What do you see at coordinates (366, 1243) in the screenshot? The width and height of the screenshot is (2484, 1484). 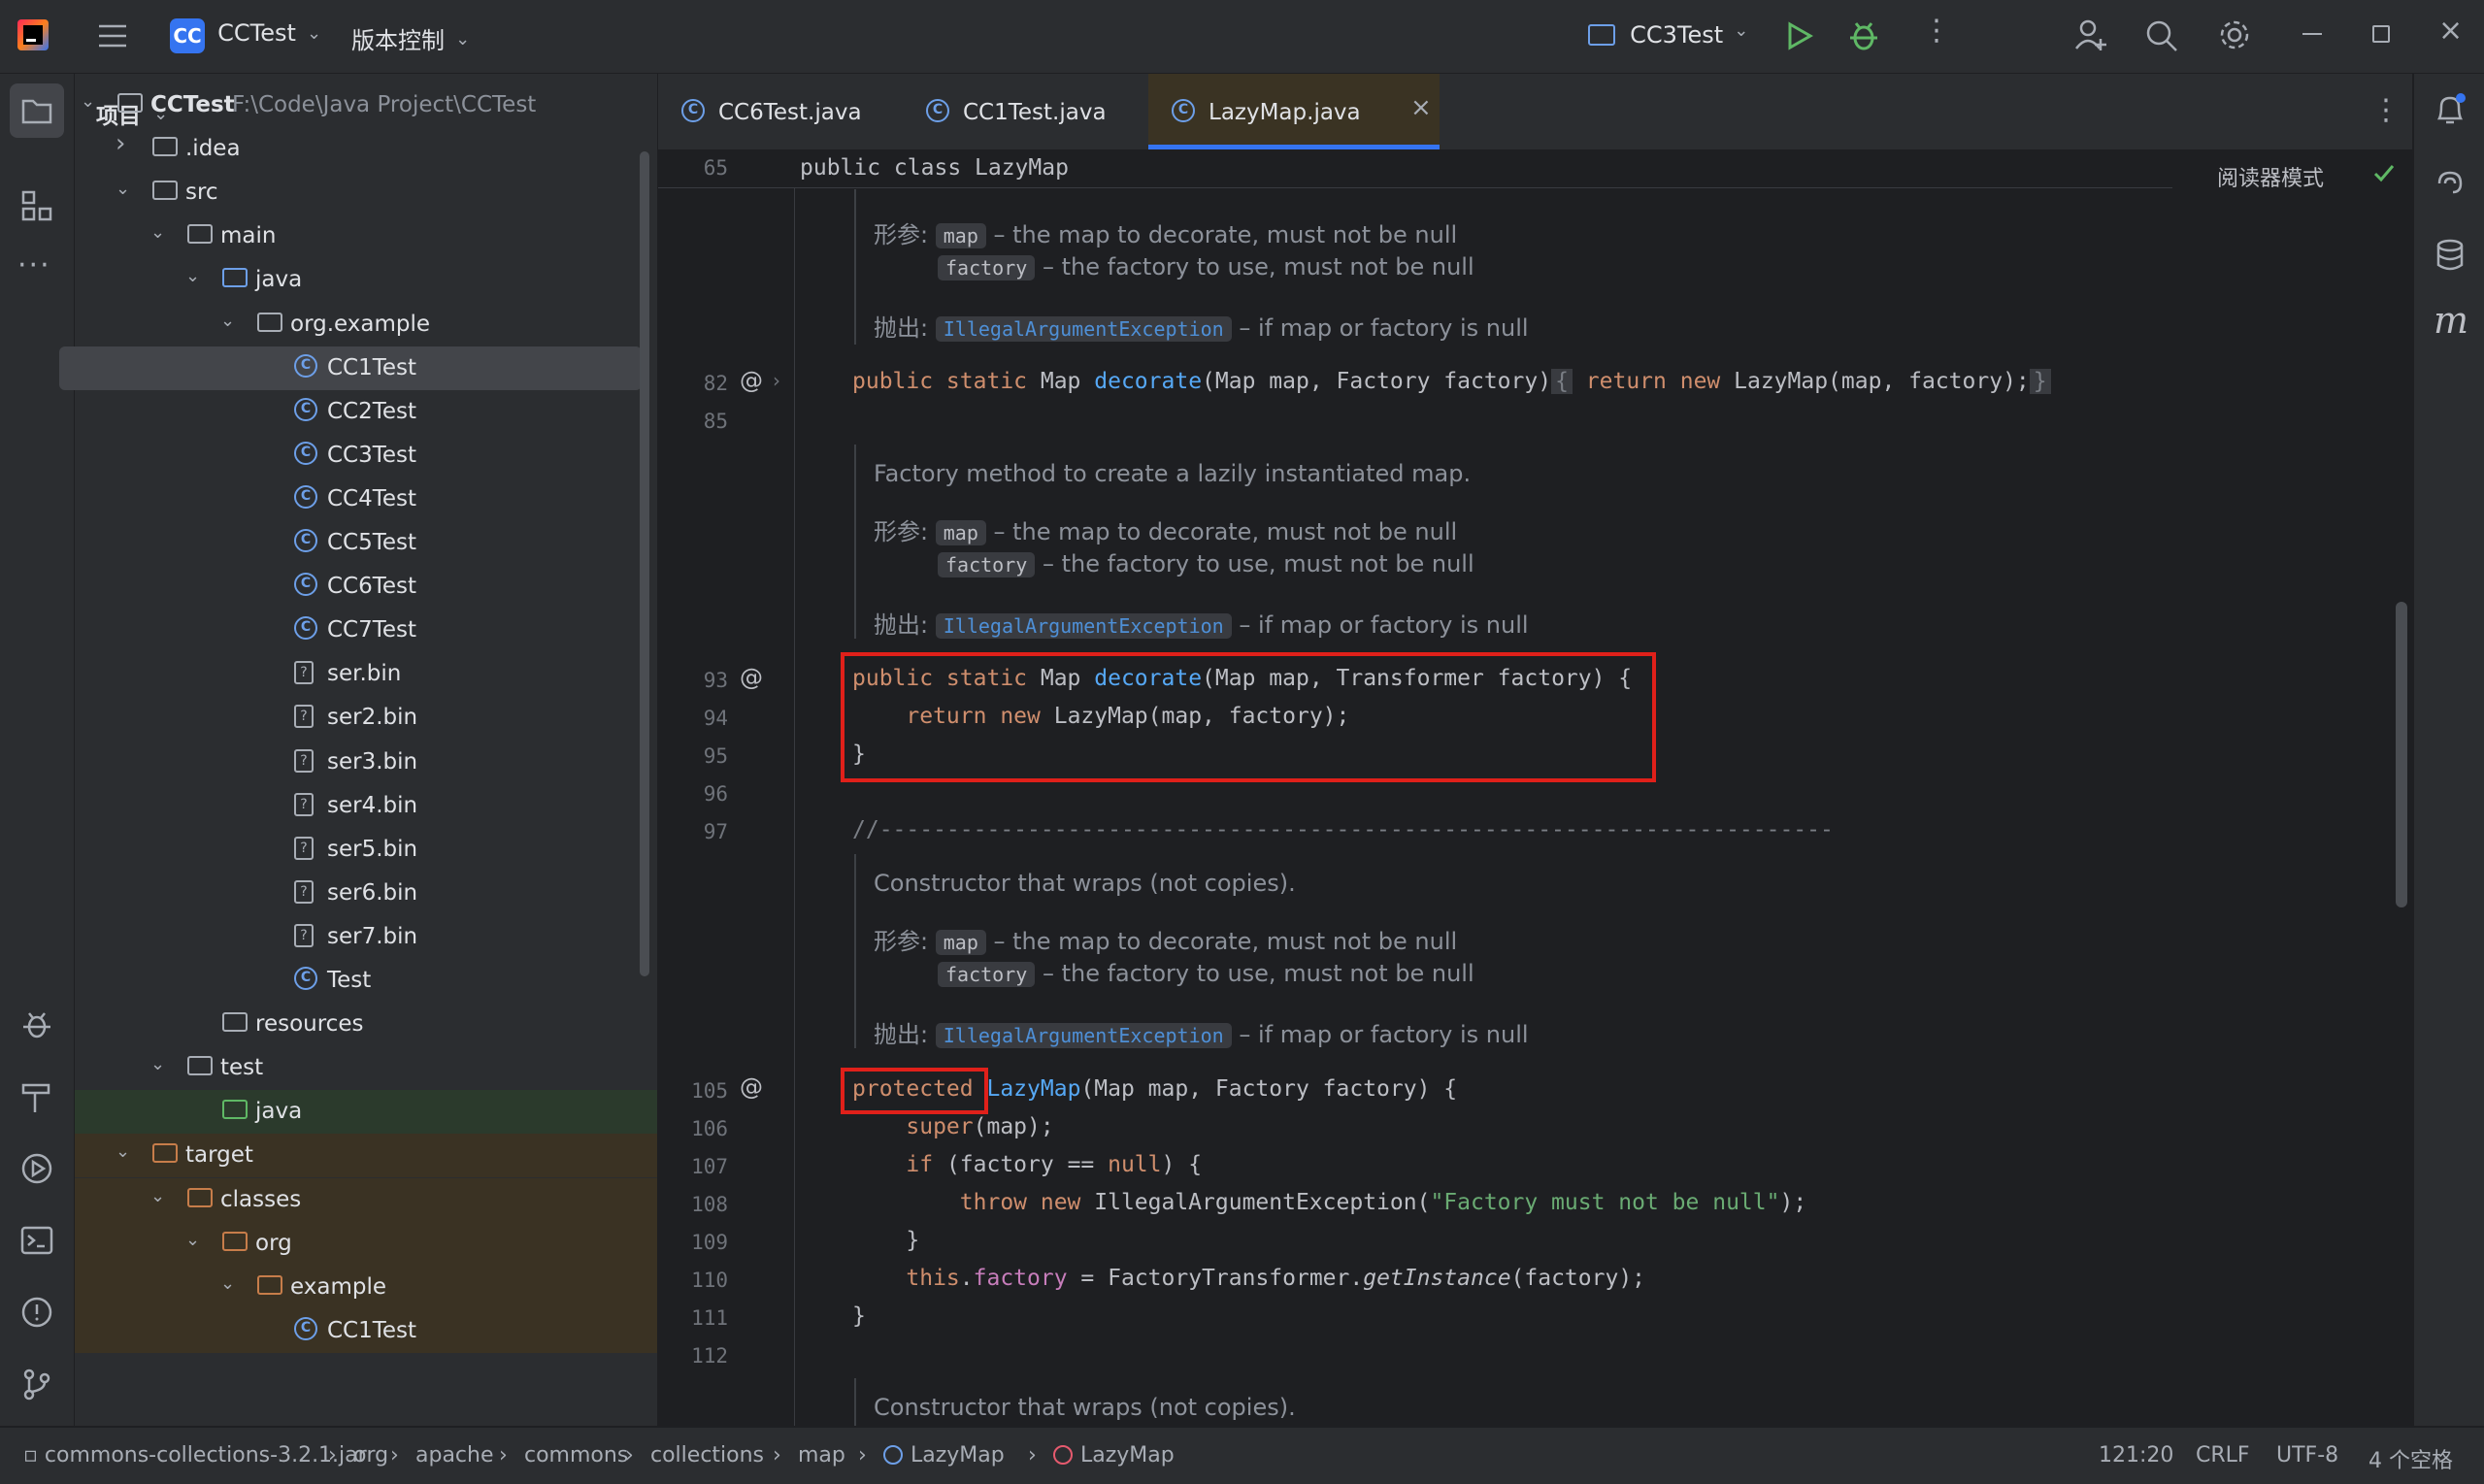 I see `tree-item: ⌄ org` at bounding box center [366, 1243].